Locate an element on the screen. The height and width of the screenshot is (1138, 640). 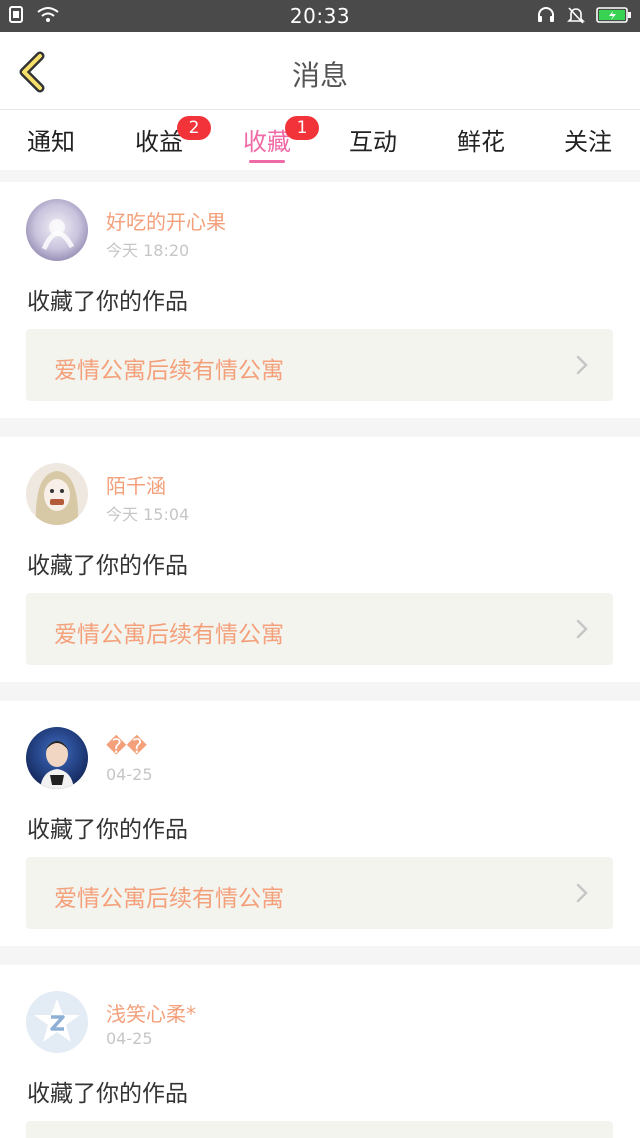
tab-bar: 通知 收益 2 收藏 1 互动 鲜花 关注 is located at coordinates (320, 140).